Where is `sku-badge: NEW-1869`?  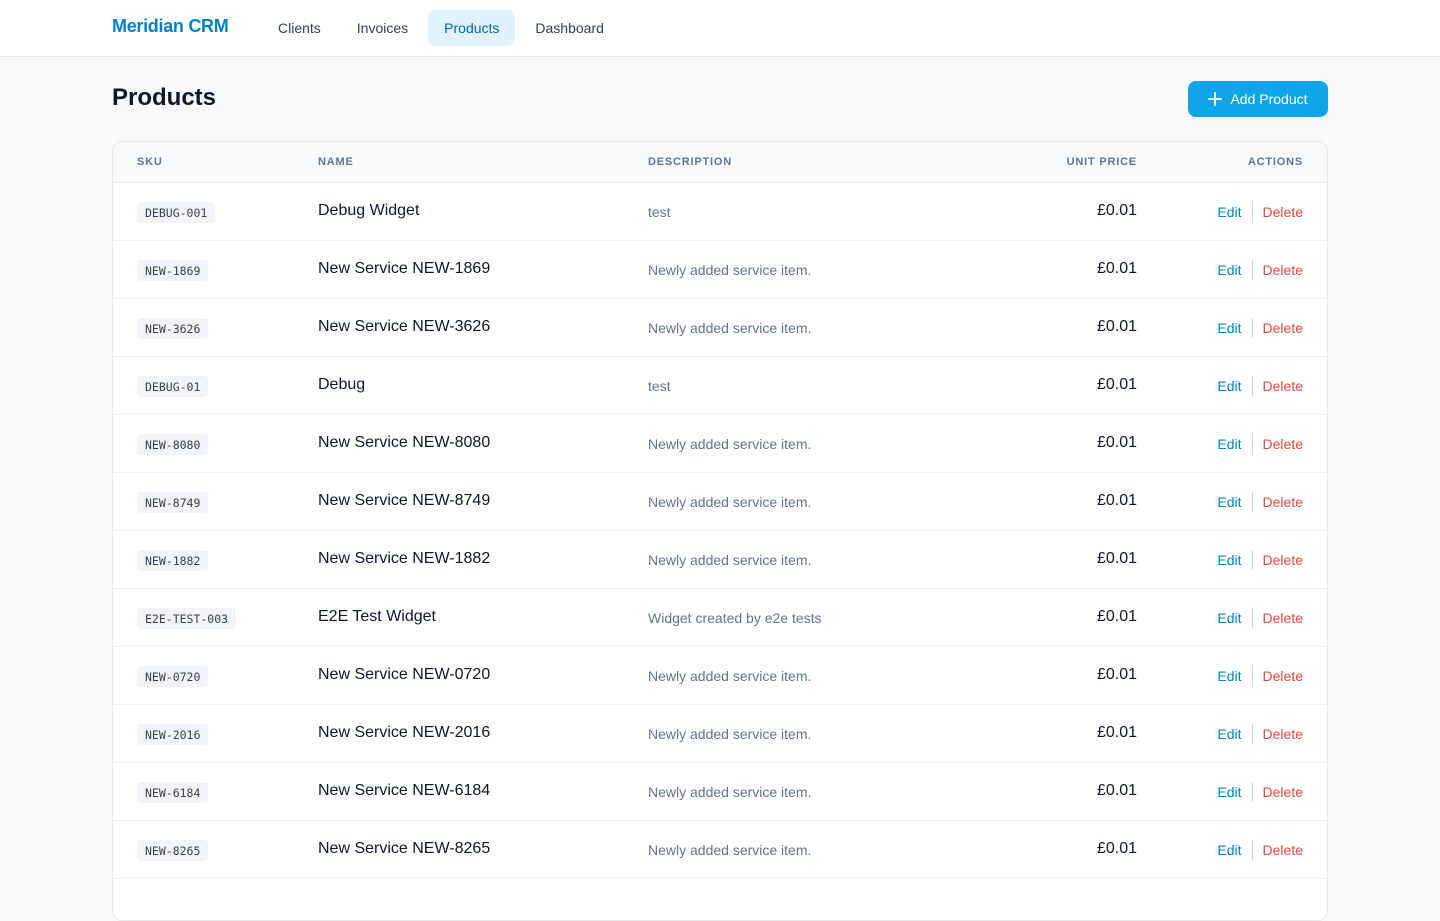 sku-badge: NEW-1869 is located at coordinates (173, 270).